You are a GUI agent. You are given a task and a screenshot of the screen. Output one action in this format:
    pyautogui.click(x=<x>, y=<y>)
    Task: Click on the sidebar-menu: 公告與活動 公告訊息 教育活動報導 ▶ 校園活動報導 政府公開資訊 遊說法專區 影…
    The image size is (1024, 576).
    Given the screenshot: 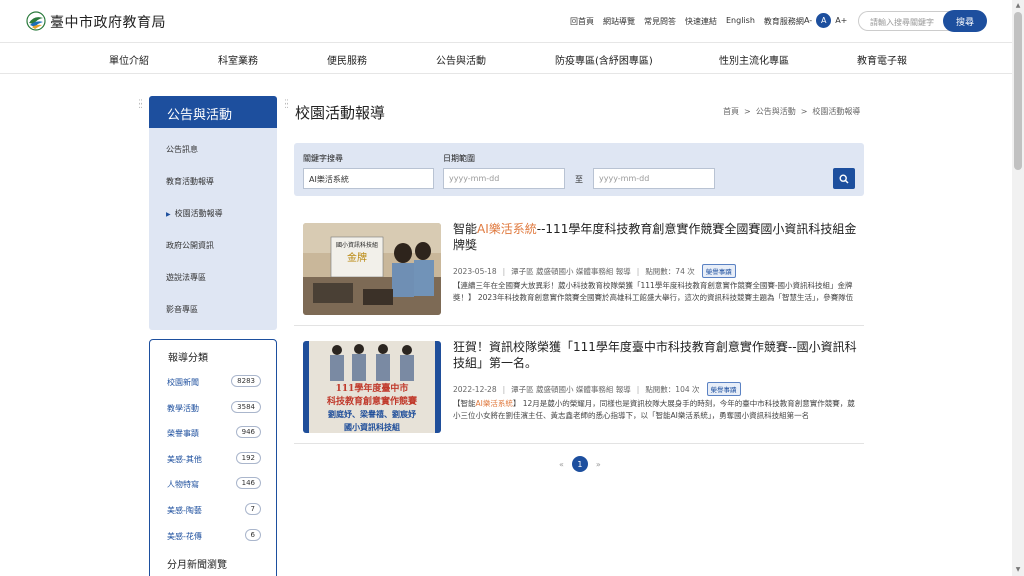 What is the action you would take?
    pyautogui.click(x=213, y=213)
    